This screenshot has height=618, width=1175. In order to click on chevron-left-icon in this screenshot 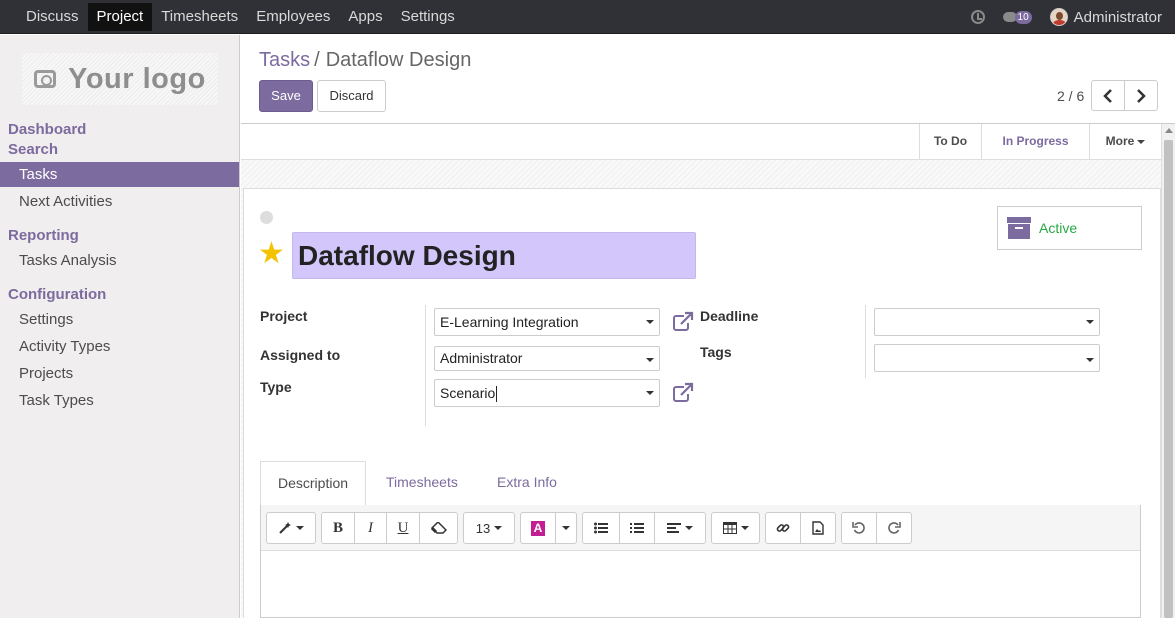, I will do `click(1107, 95)`.